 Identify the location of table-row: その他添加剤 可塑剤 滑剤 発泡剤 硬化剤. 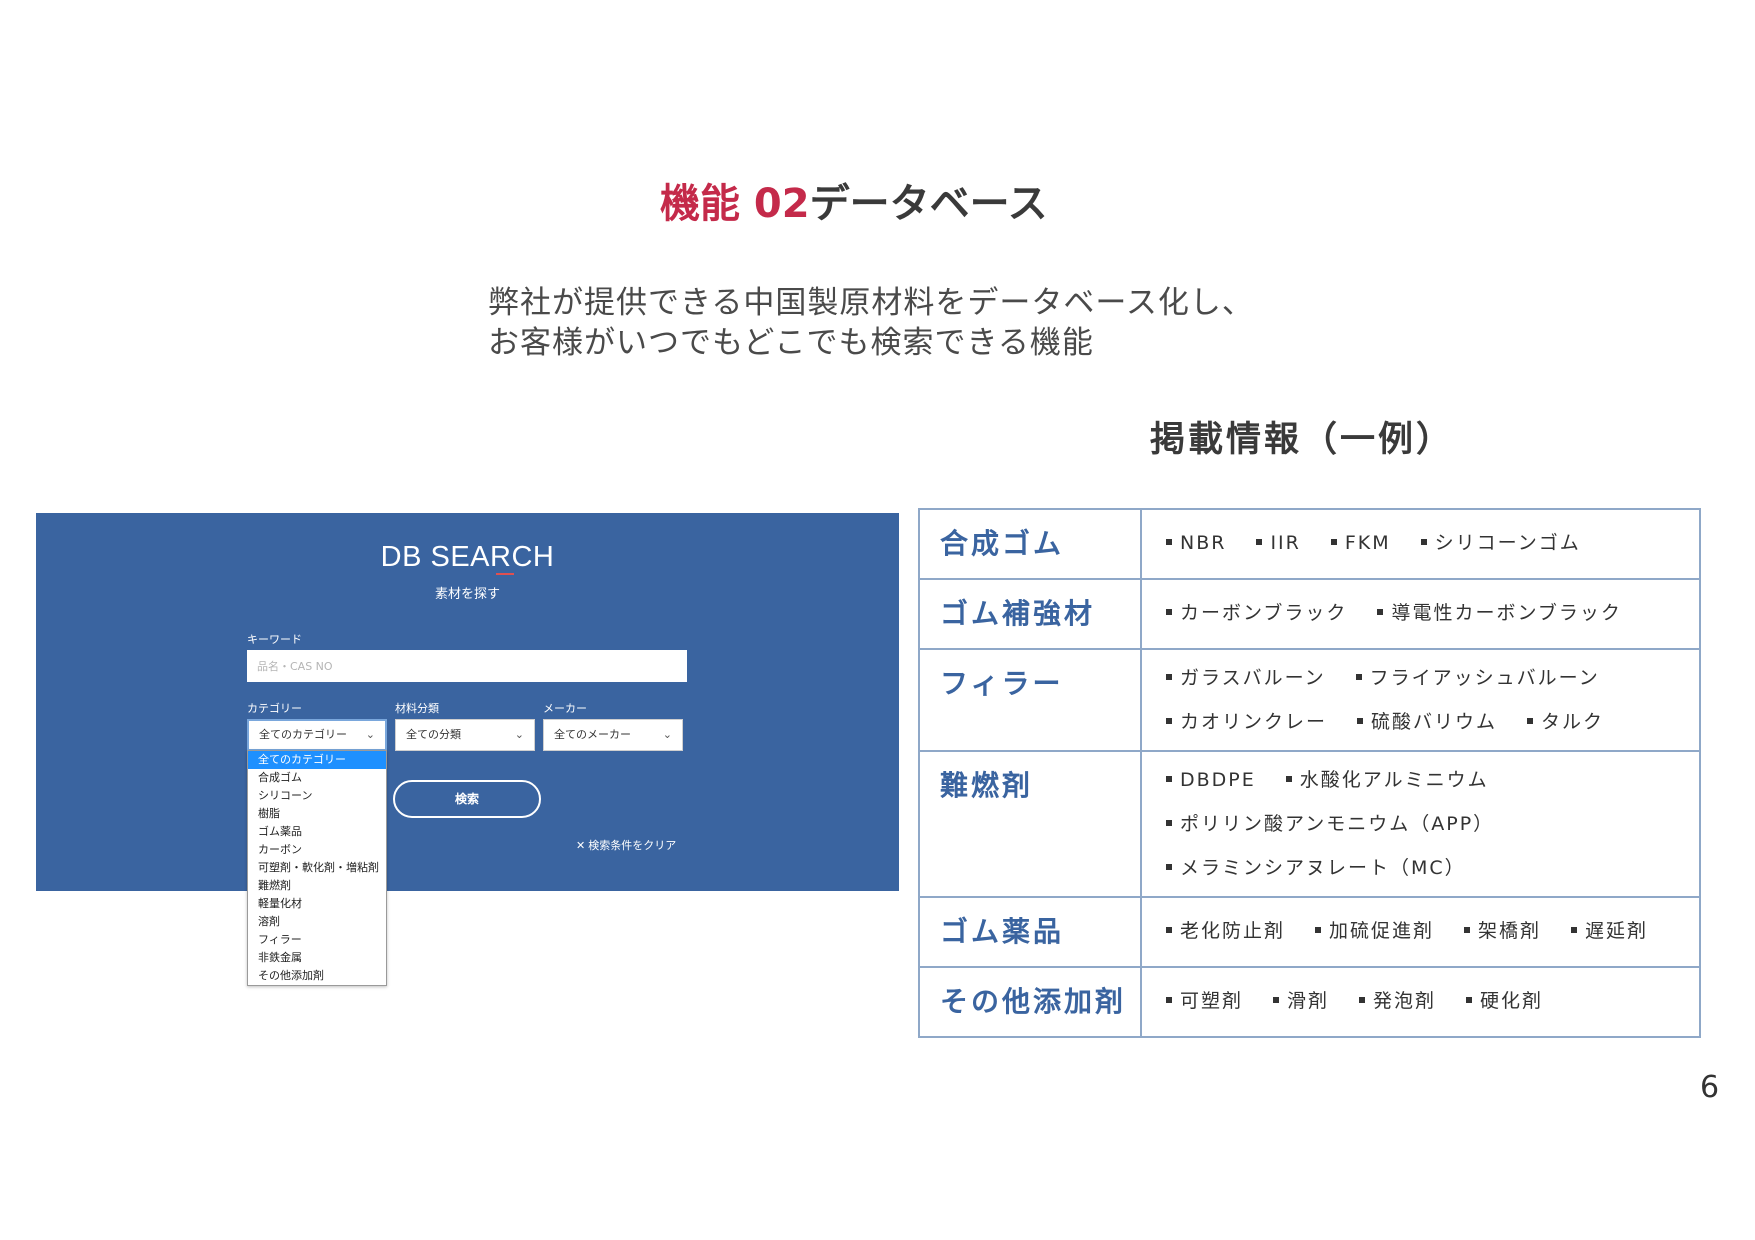
(1309, 1002).